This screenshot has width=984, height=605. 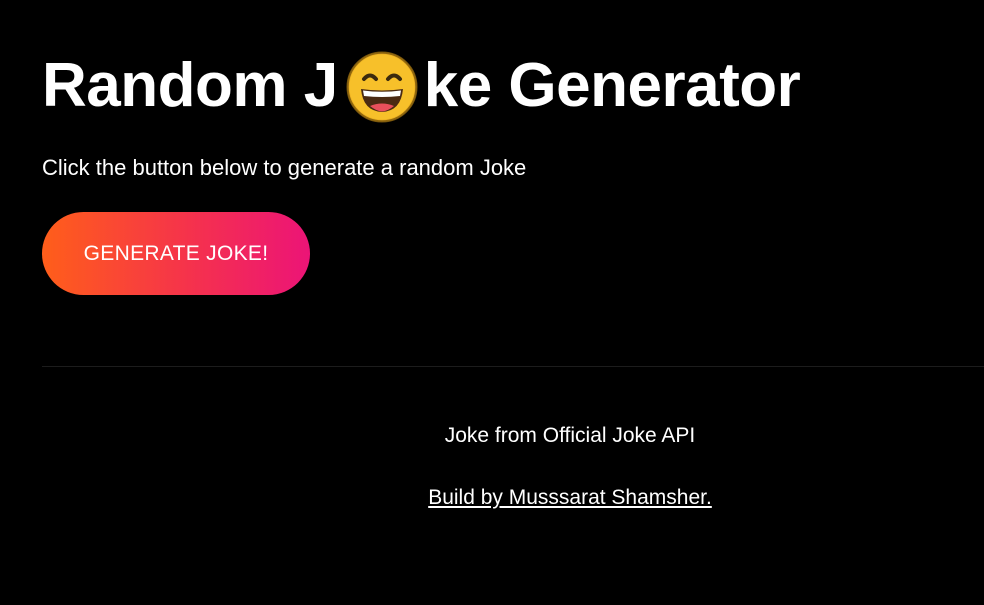 I want to click on credit-line: Build by Musssarat Shamsher., so click(x=513, y=498).